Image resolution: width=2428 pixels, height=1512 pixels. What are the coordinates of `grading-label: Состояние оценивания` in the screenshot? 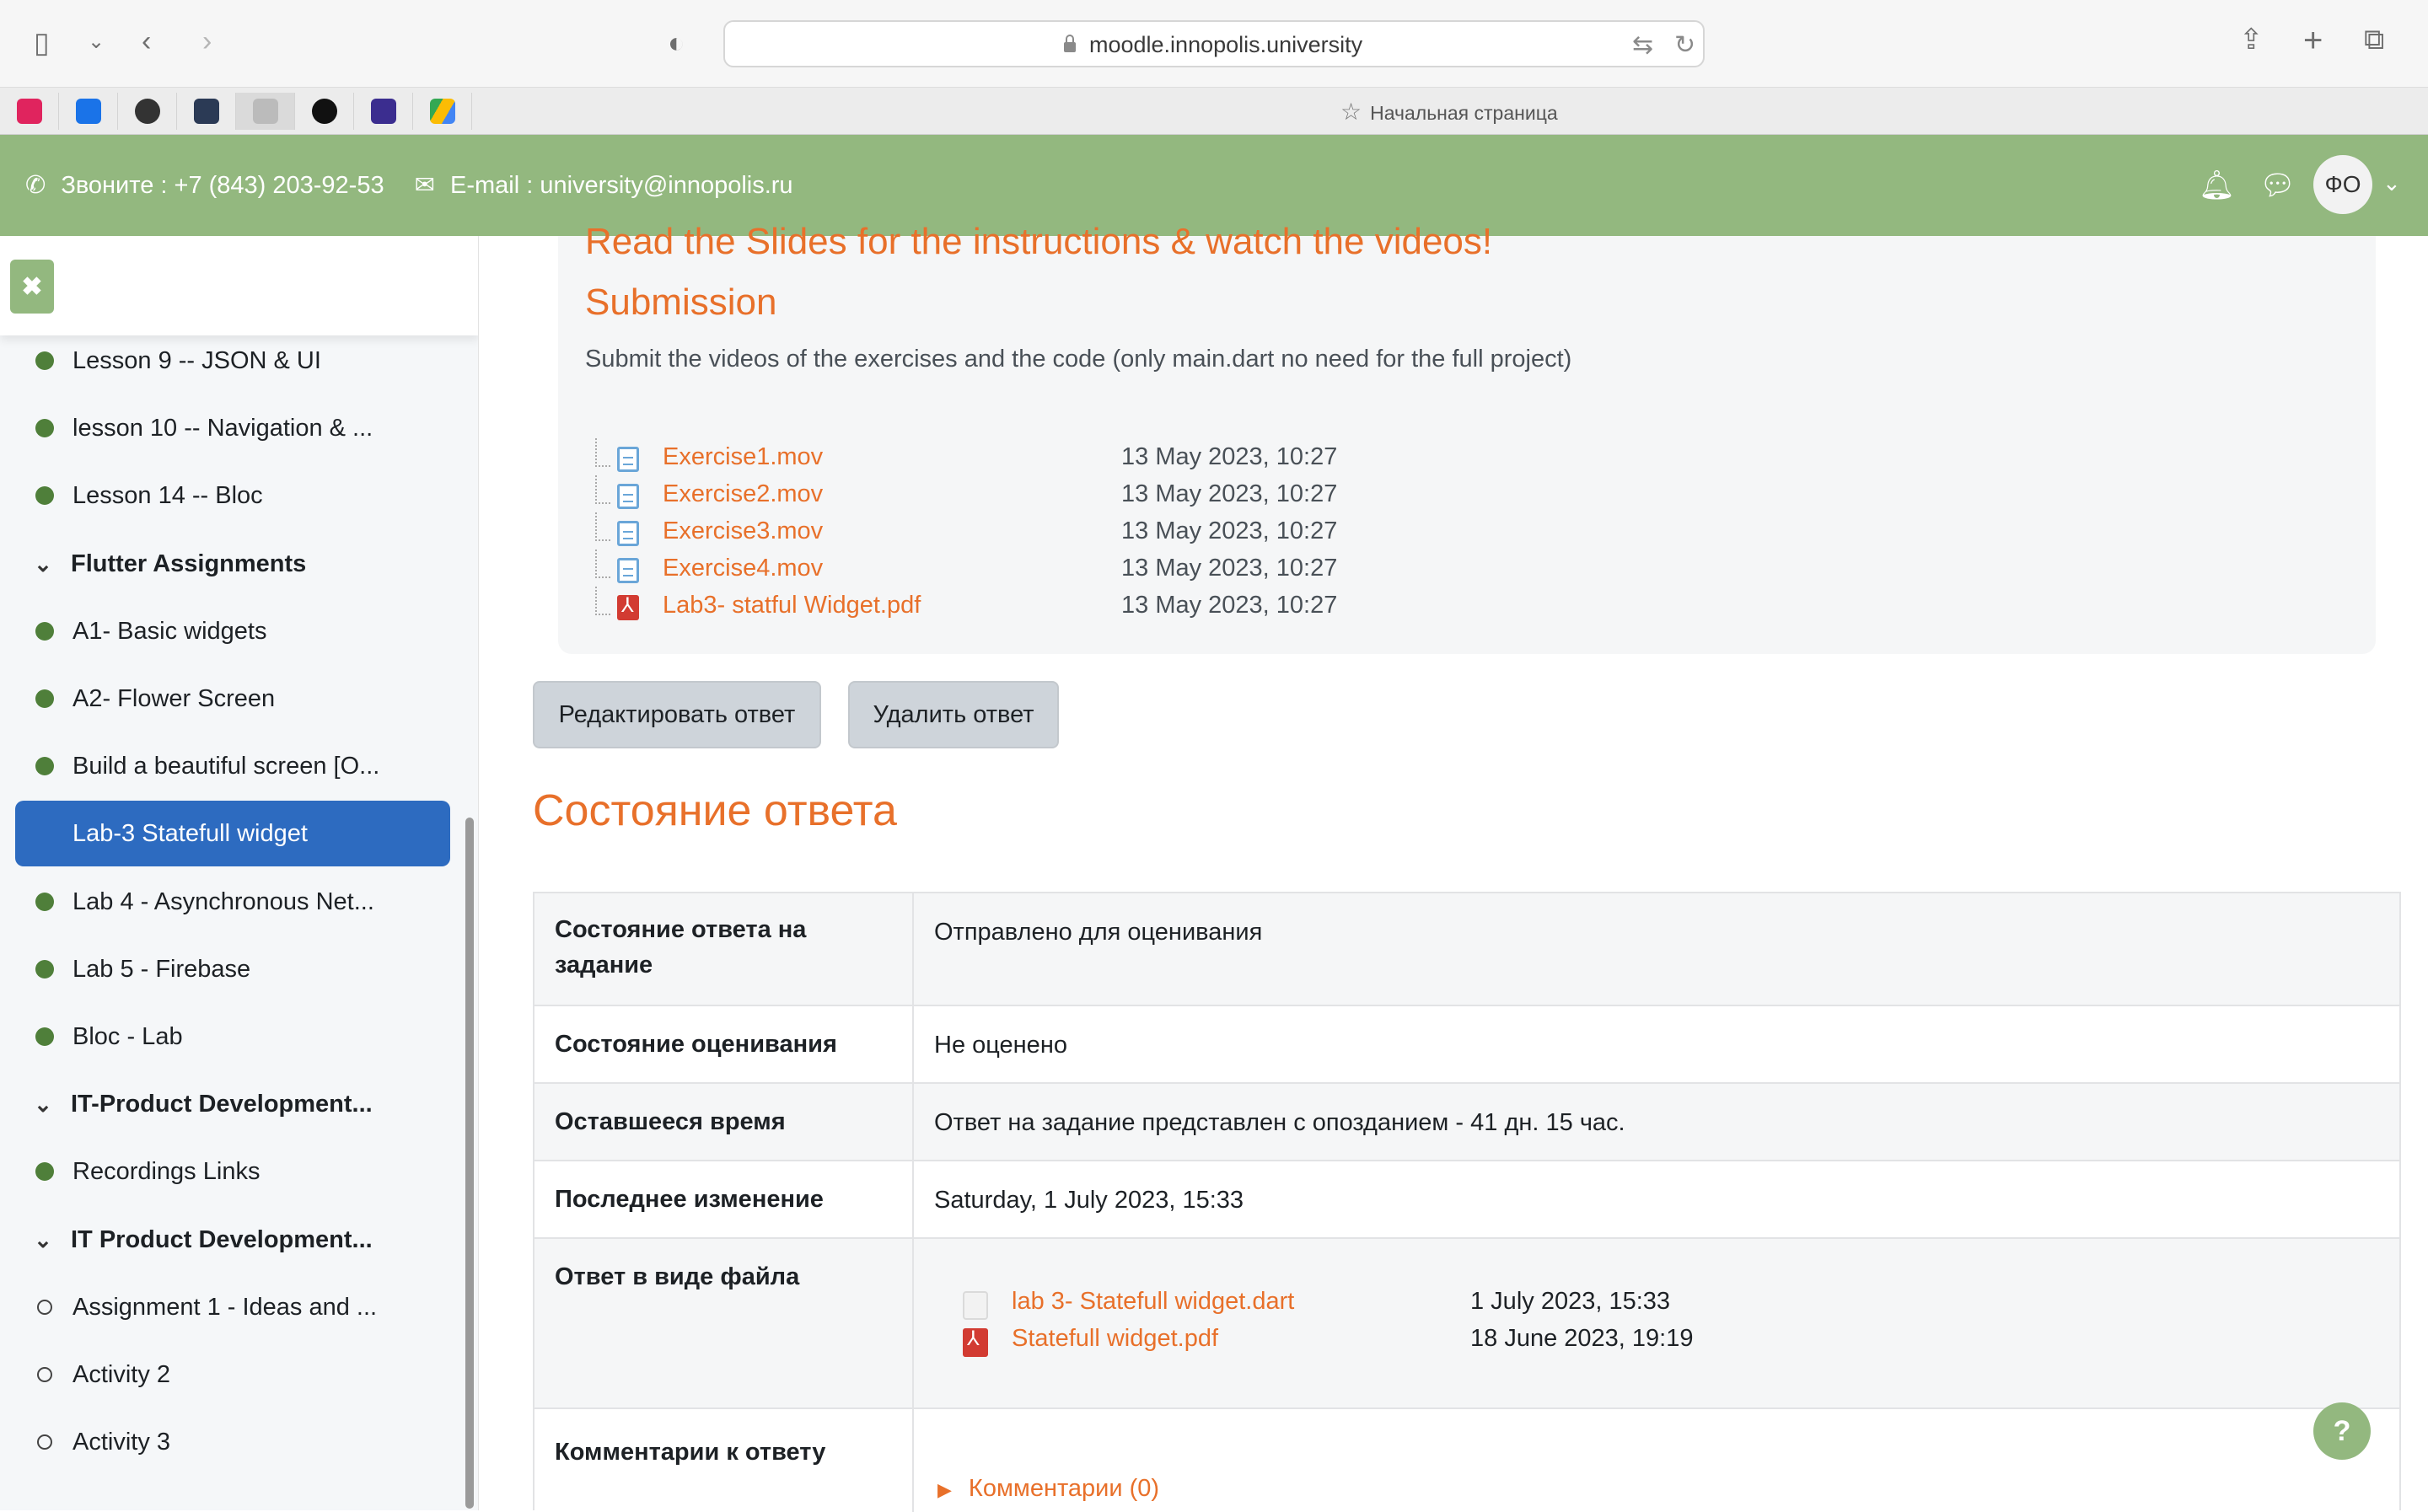 It's located at (696, 1044).